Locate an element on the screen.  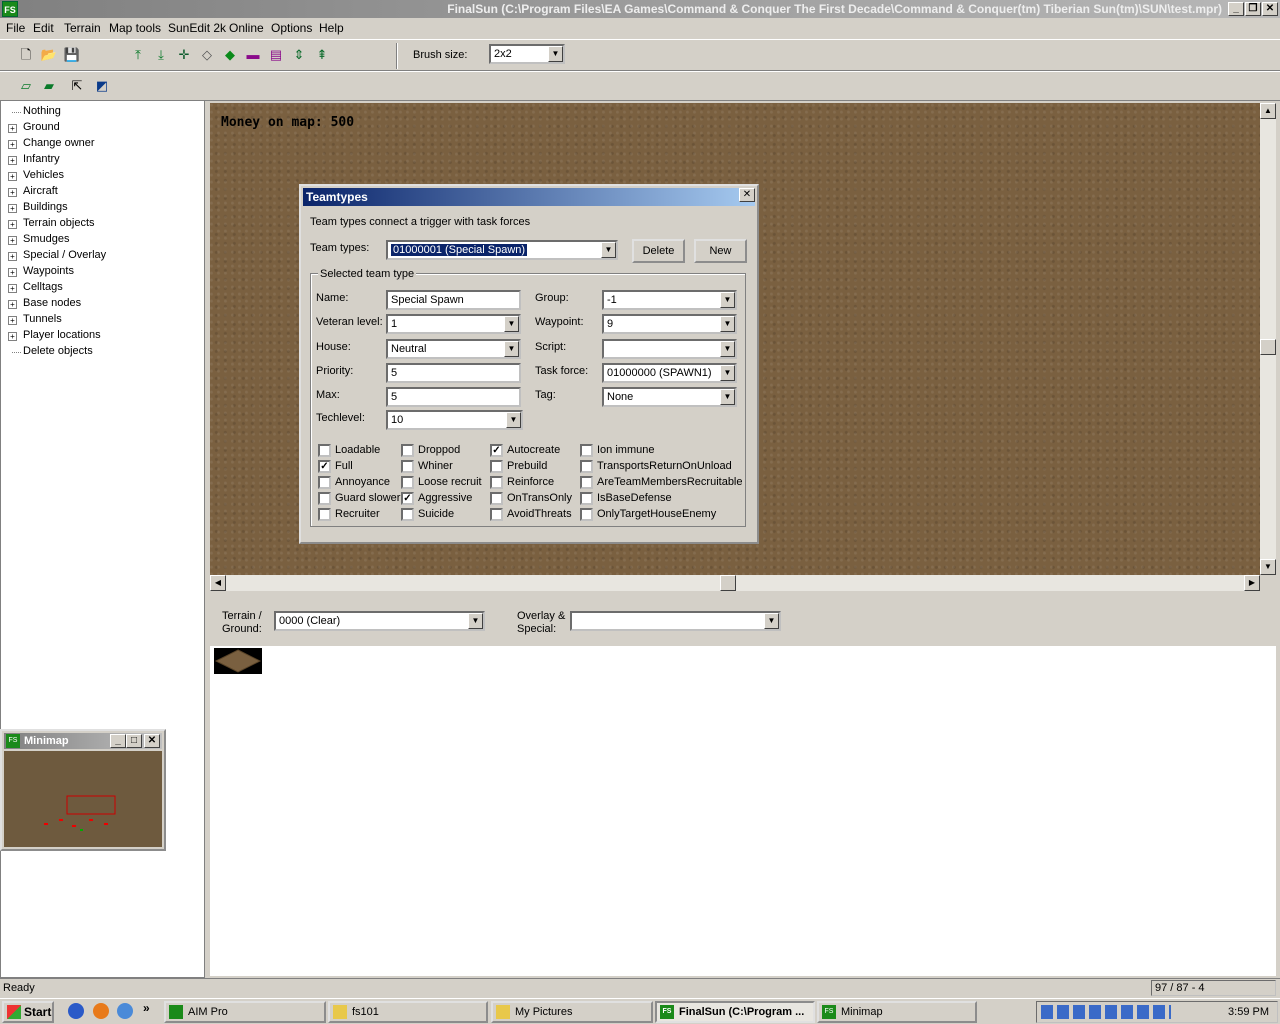
tree-item: Nothing is located at coordinates (42, 111).